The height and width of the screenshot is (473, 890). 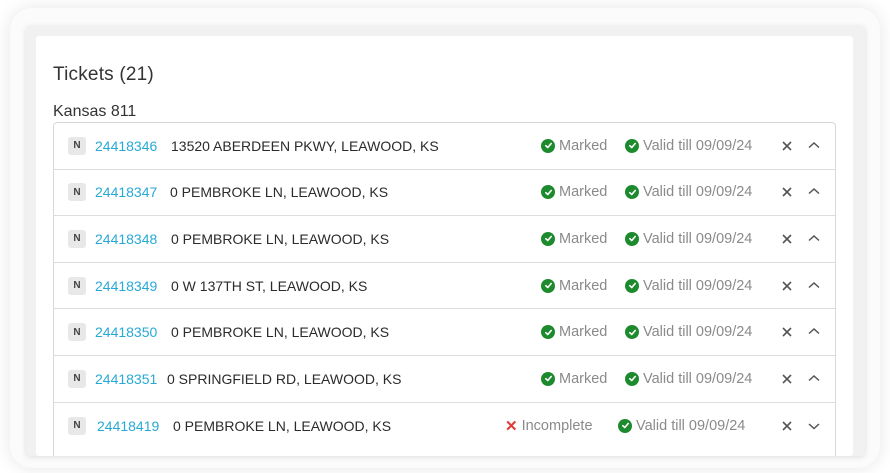 I want to click on chevron-down-icon, so click(x=814, y=426).